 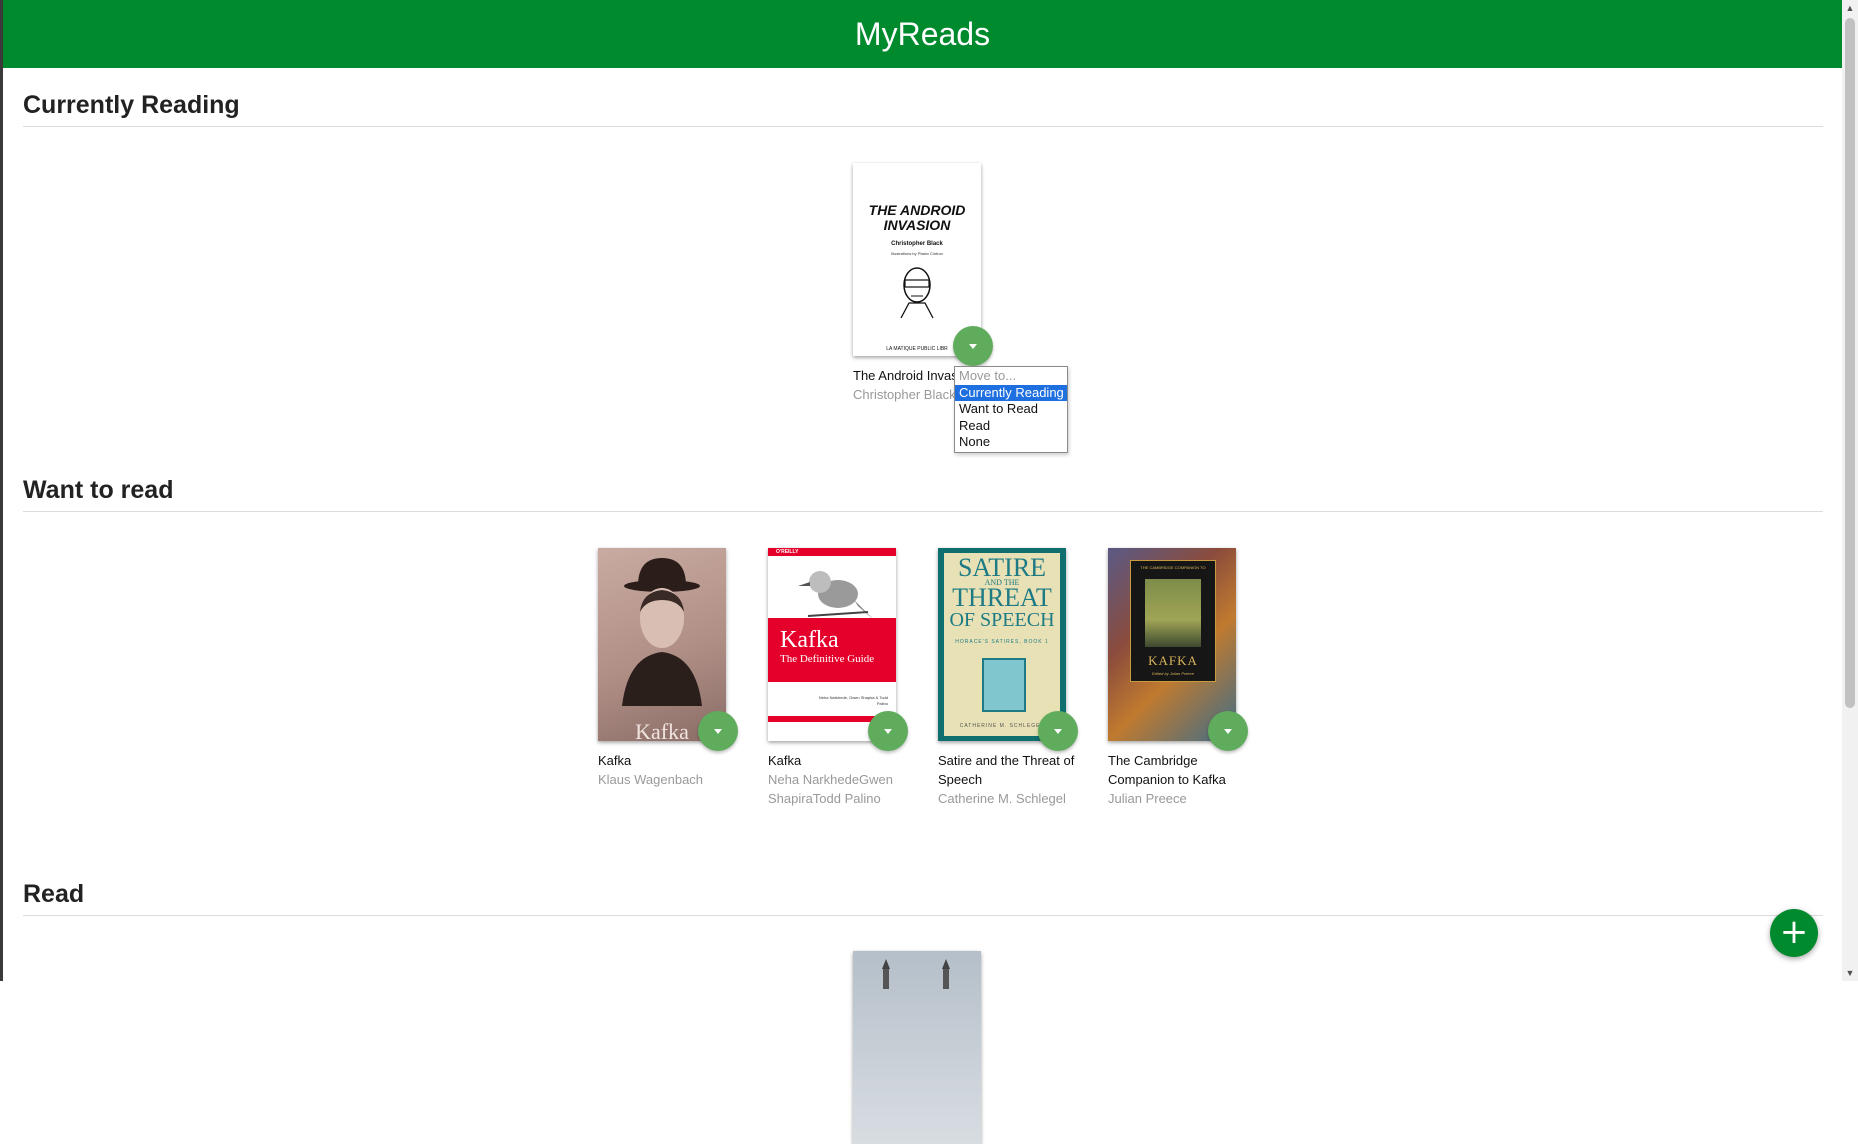 I want to click on book-authors: Neha NarkhedeGwen ShapiraTodd Palino, so click(x=831, y=789).